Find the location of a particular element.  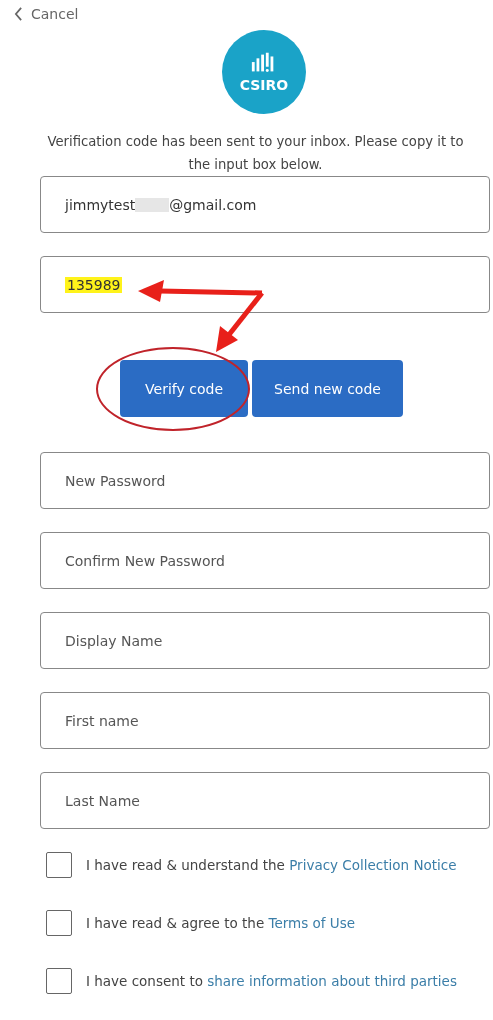

input-field: Display Name is located at coordinates (265, 640).